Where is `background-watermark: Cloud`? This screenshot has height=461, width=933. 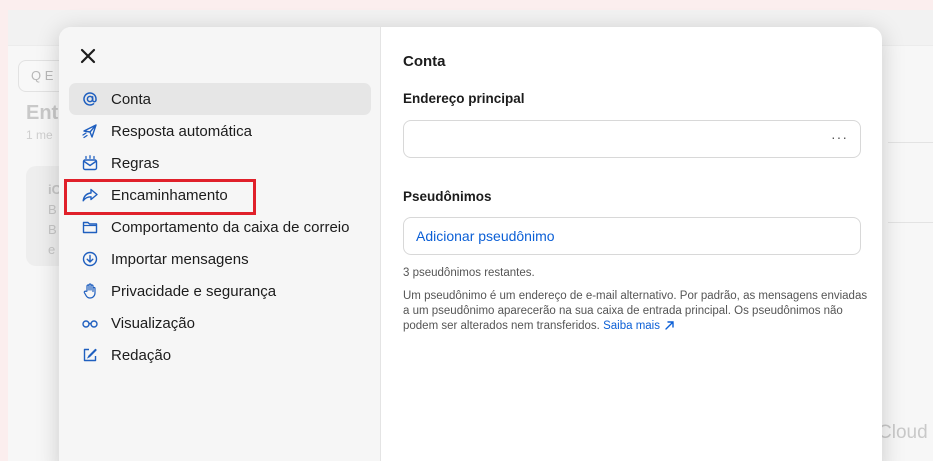
background-watermark: Cloud is located at coordinates (903, 432).